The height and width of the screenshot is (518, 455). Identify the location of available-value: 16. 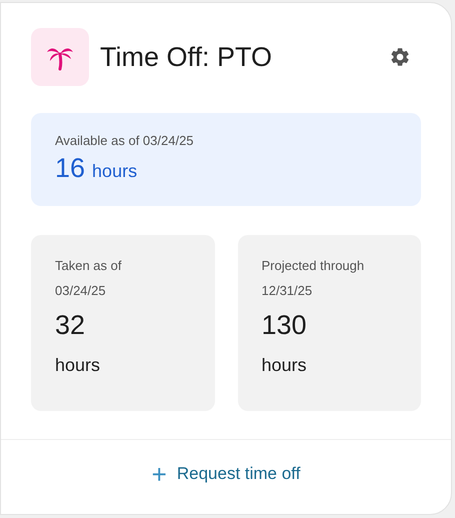
(70, 168).